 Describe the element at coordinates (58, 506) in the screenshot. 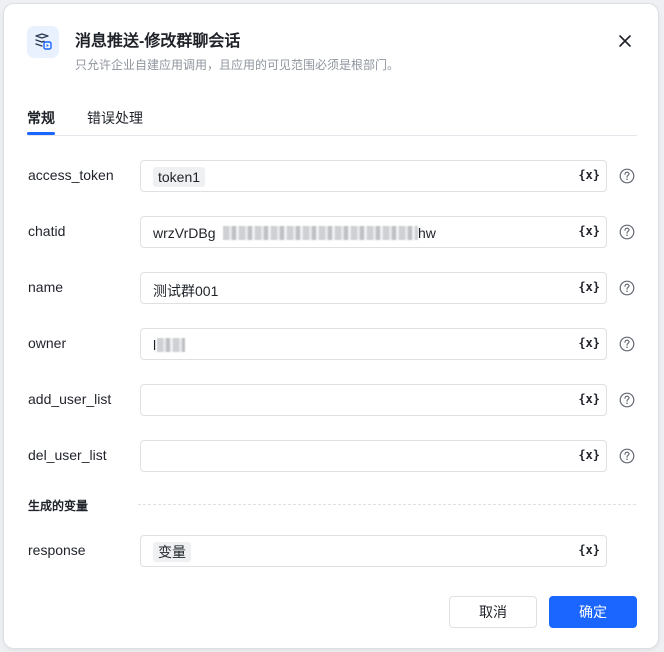

I see `generated-variables-heading: 生成的变量` at that location.